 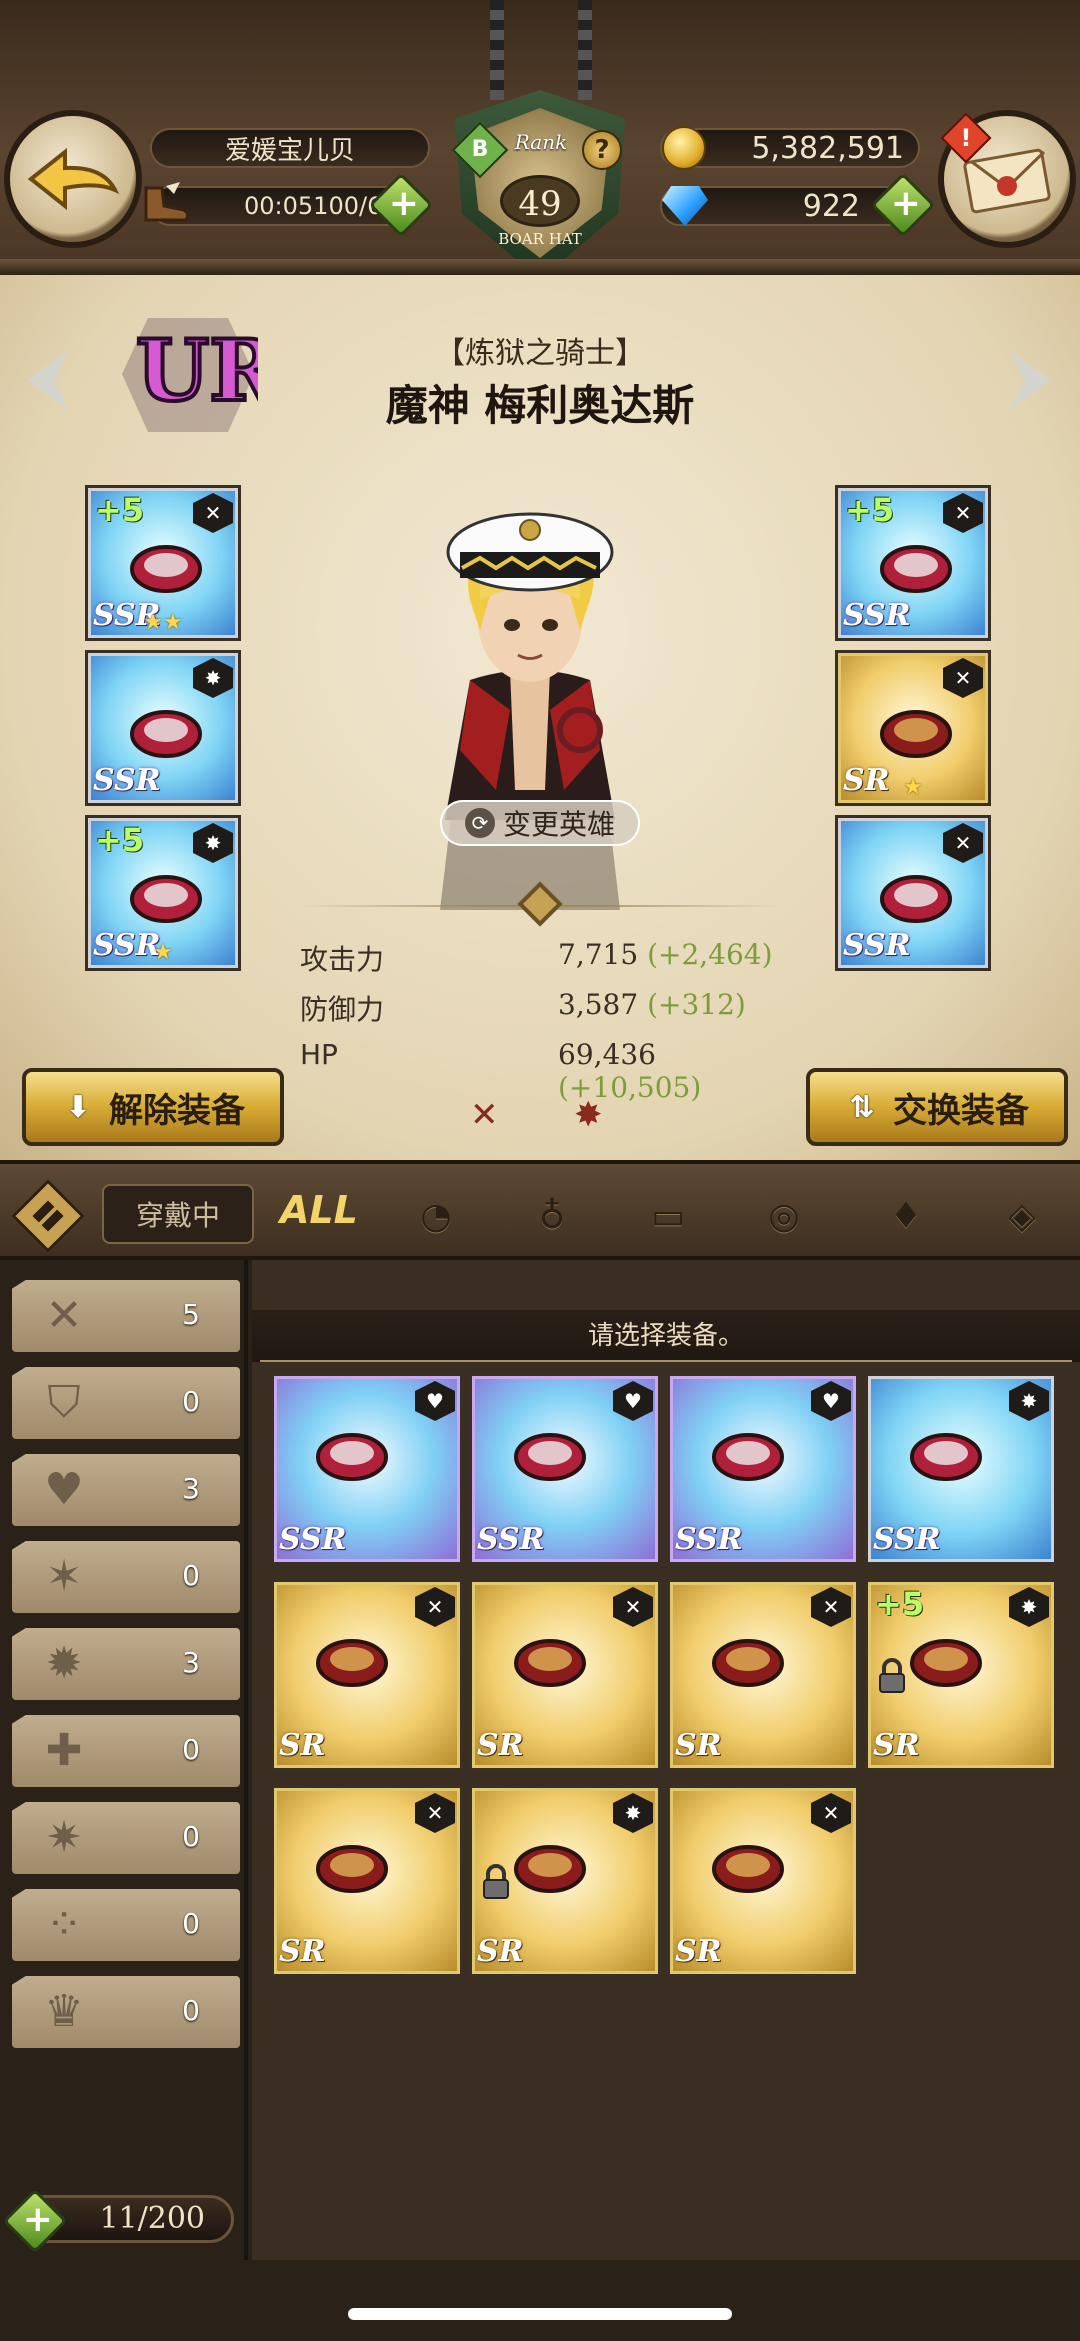 I want to click on stat-bonus: (+2,464), so click(x=710, y=954).